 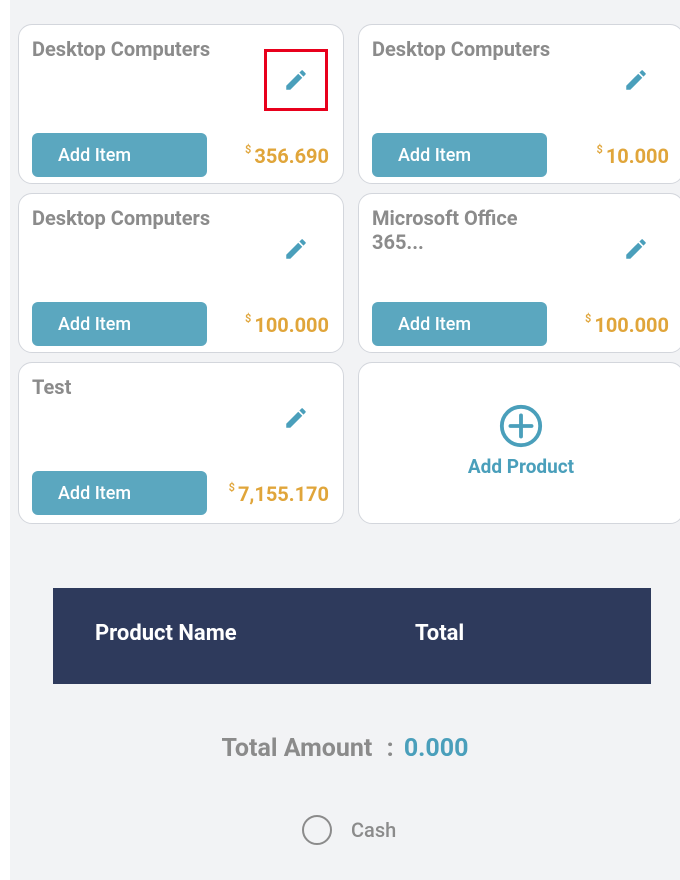 I want to click on product-price: $10.000, so click(x=633, y=155).